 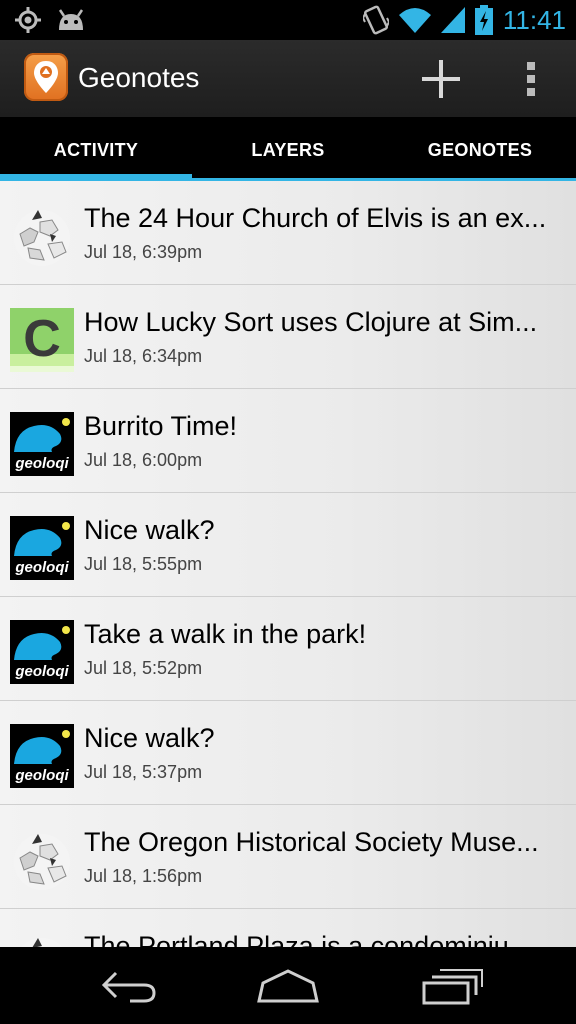 What do you see at coordinates (139, 77) in the screenshot?
I see `app-title: Geonotes` at bounding box center [139, 77].